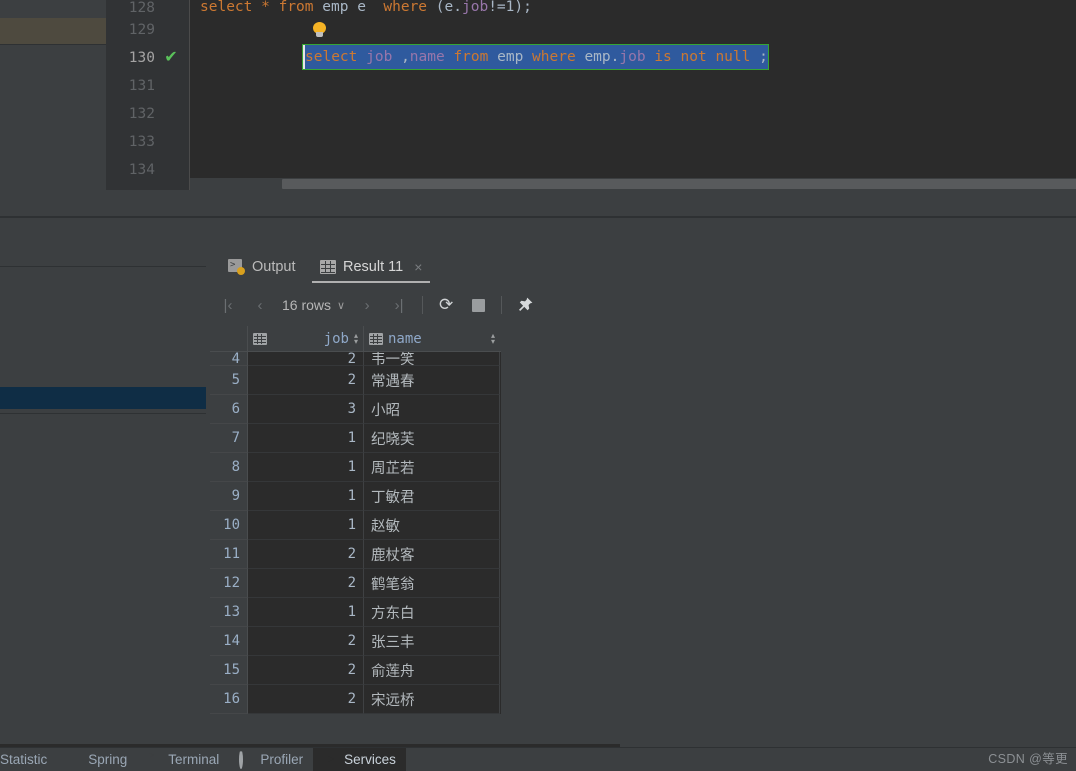 Image resolution: width=1076 pixels, height=771 pixels. What do you see at coordinates (367, 305) in the screenshot?
I see `next-page-button: ›` at bounding box center [367, 305].